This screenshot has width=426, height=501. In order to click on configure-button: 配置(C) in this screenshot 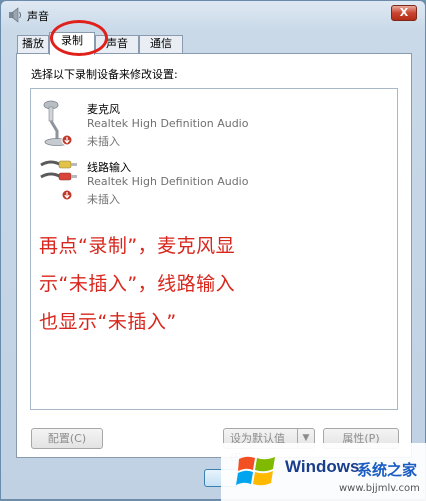, I will do `click(67, 438)`.